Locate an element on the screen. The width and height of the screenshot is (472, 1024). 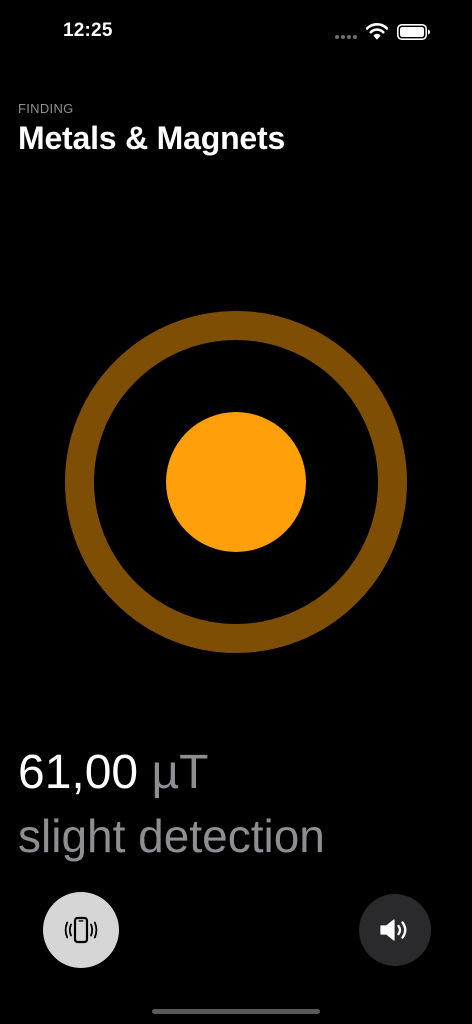
detection-status: slight detection is located at coordinates (171, 836).